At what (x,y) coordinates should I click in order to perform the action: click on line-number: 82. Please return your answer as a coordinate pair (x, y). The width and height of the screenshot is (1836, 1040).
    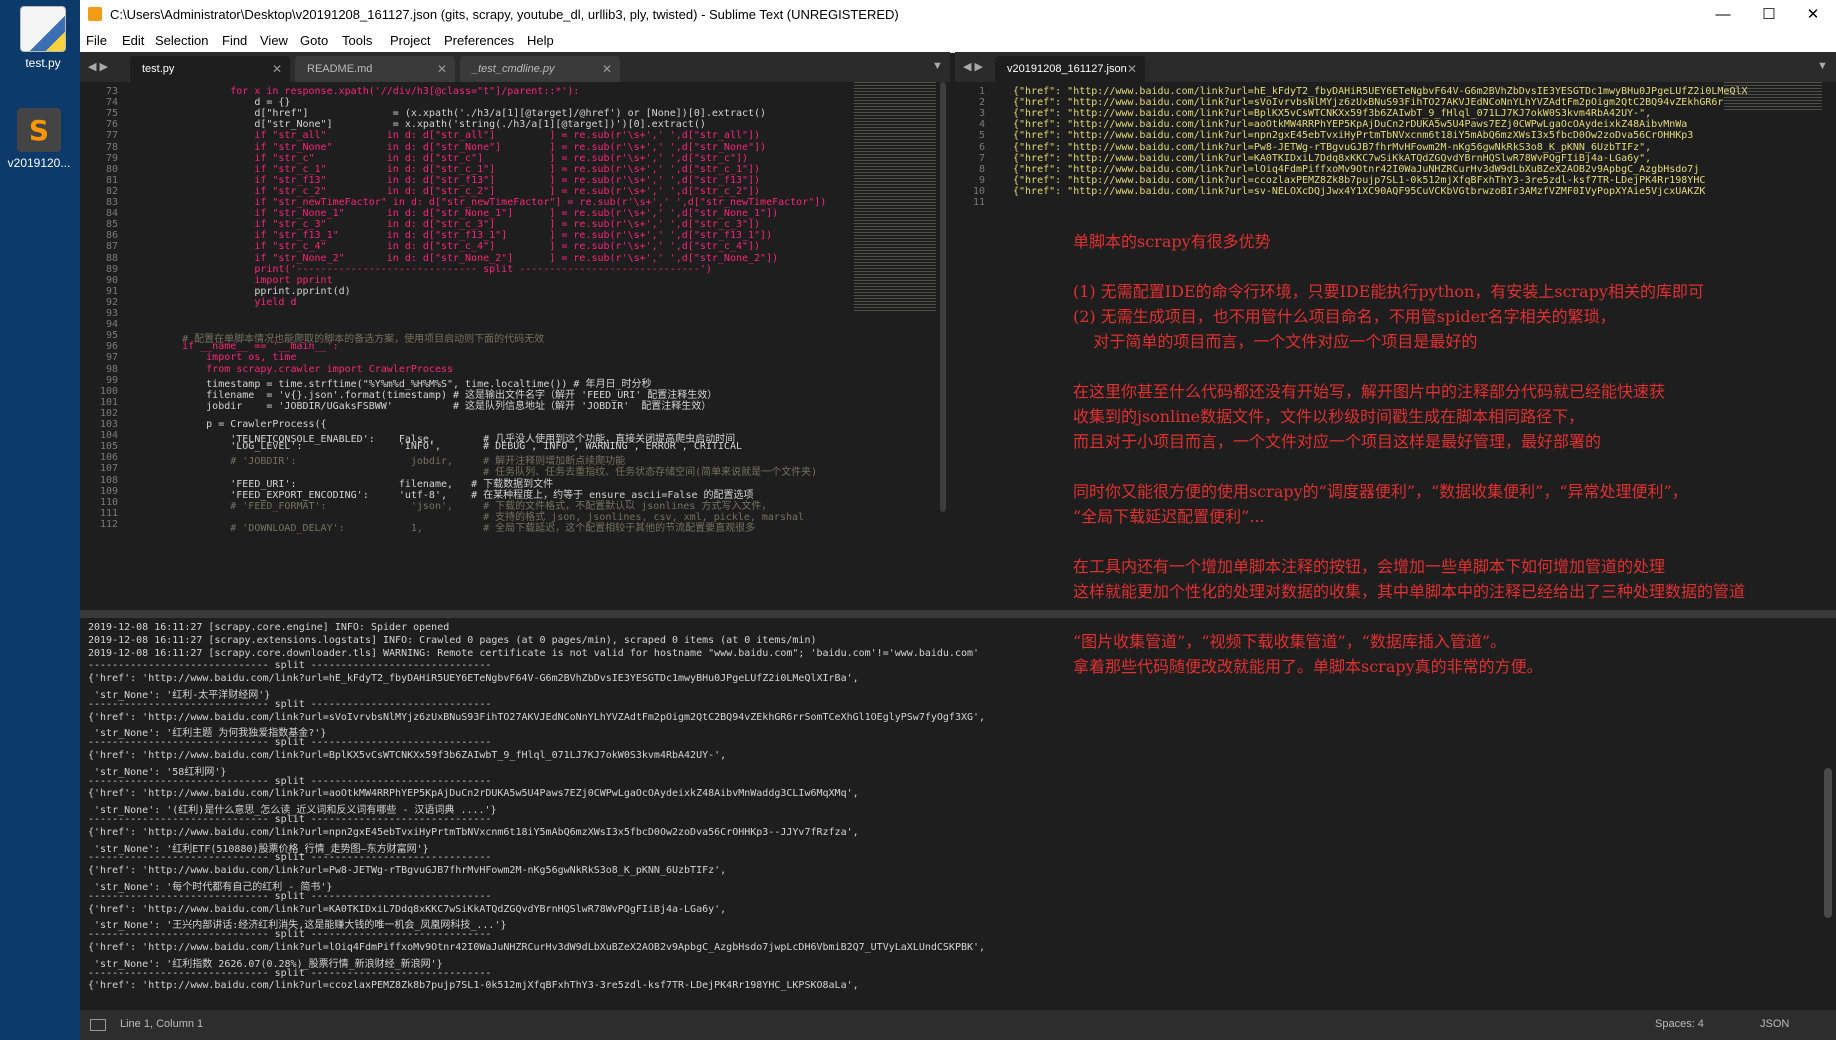
    Looking at the image, I should click on (111, 191).